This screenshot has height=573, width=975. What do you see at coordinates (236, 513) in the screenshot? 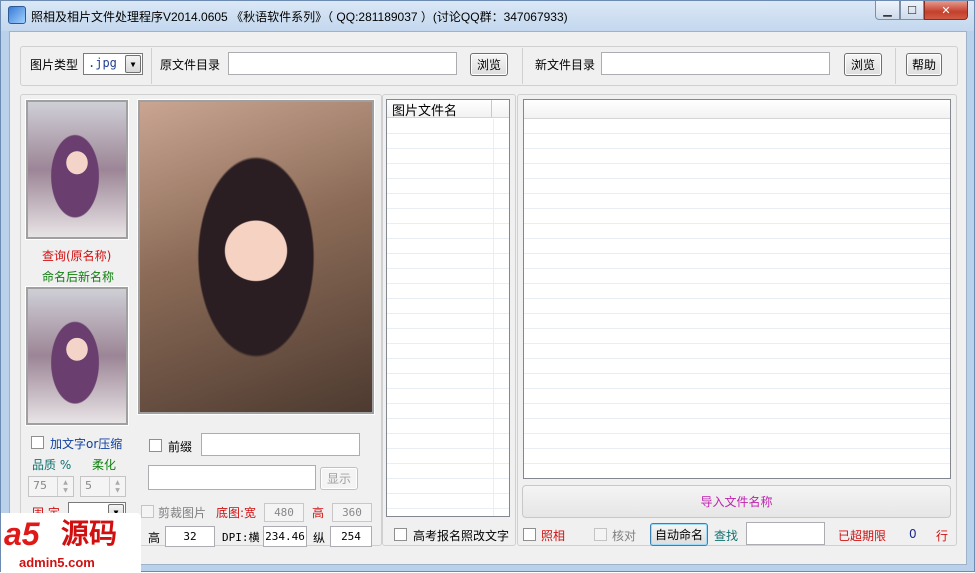
I see `base-width-label: 底图:宽` at bounding box center [236, 513].